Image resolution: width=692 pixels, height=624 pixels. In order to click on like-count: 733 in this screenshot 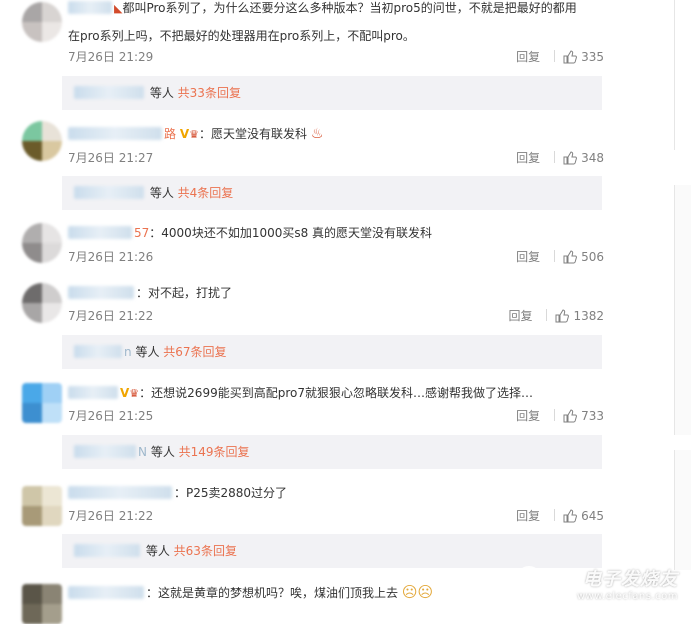, I will do `click(592, 416)`.